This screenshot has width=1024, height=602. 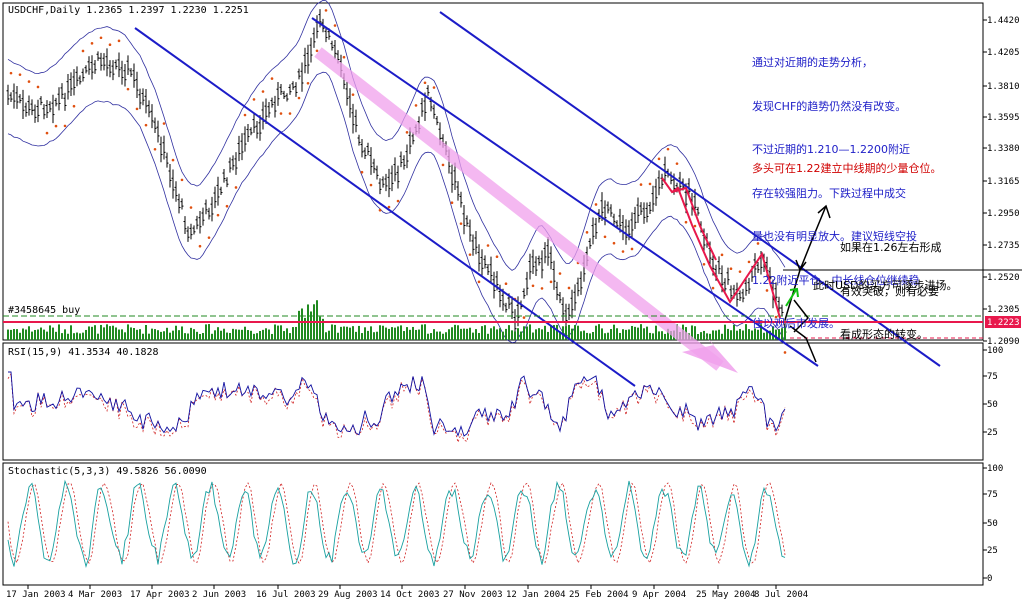 I want to click on price-tick-label: 1.4205, so click(x=1003, y=53).